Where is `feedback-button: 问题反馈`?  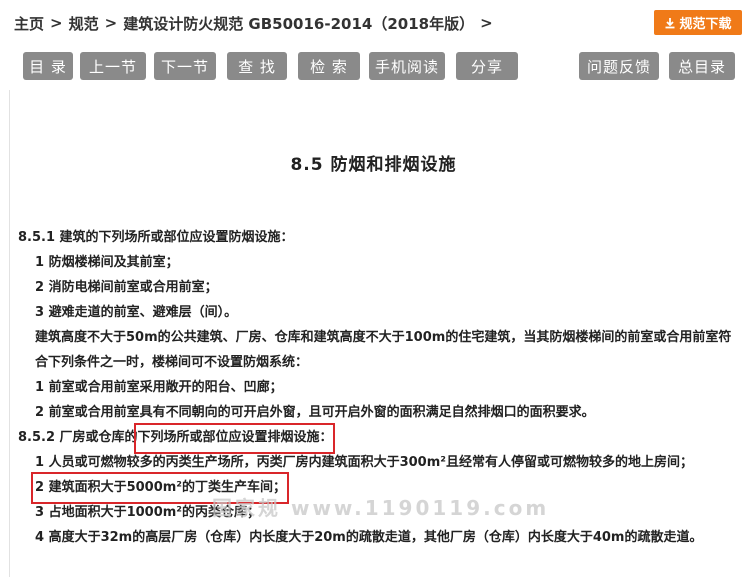
feedback-button: 问题反馈 is located at coordinates (619, 66).